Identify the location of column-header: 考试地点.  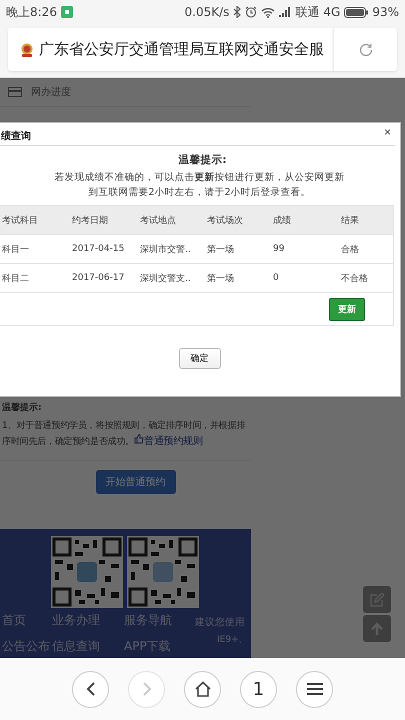
(158, 220).